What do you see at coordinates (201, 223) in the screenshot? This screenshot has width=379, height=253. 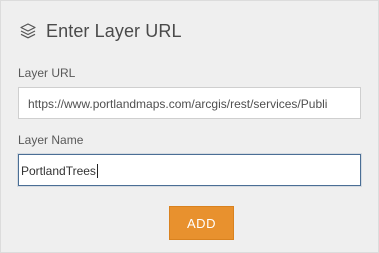 I see `add-button: ADD` at bounding box center [201, 223].